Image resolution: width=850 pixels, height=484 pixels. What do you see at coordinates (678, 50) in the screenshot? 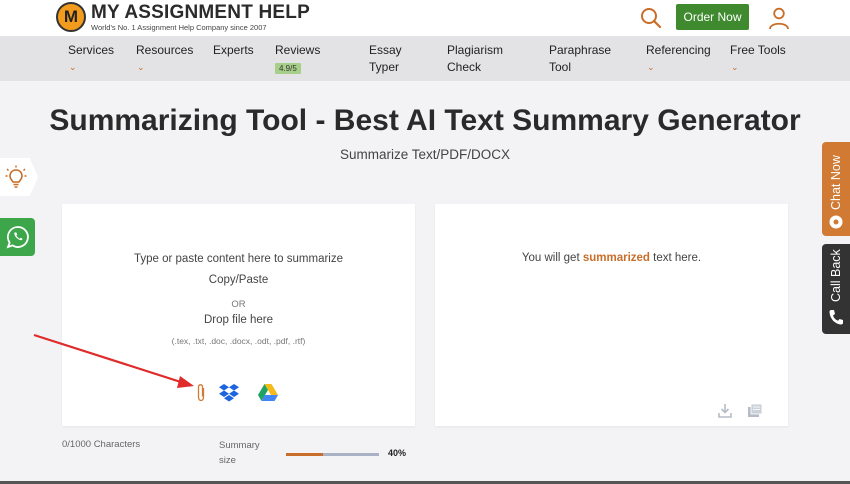
I see `nav-referencing-label: Referencing` at bounding box center [678, 50].